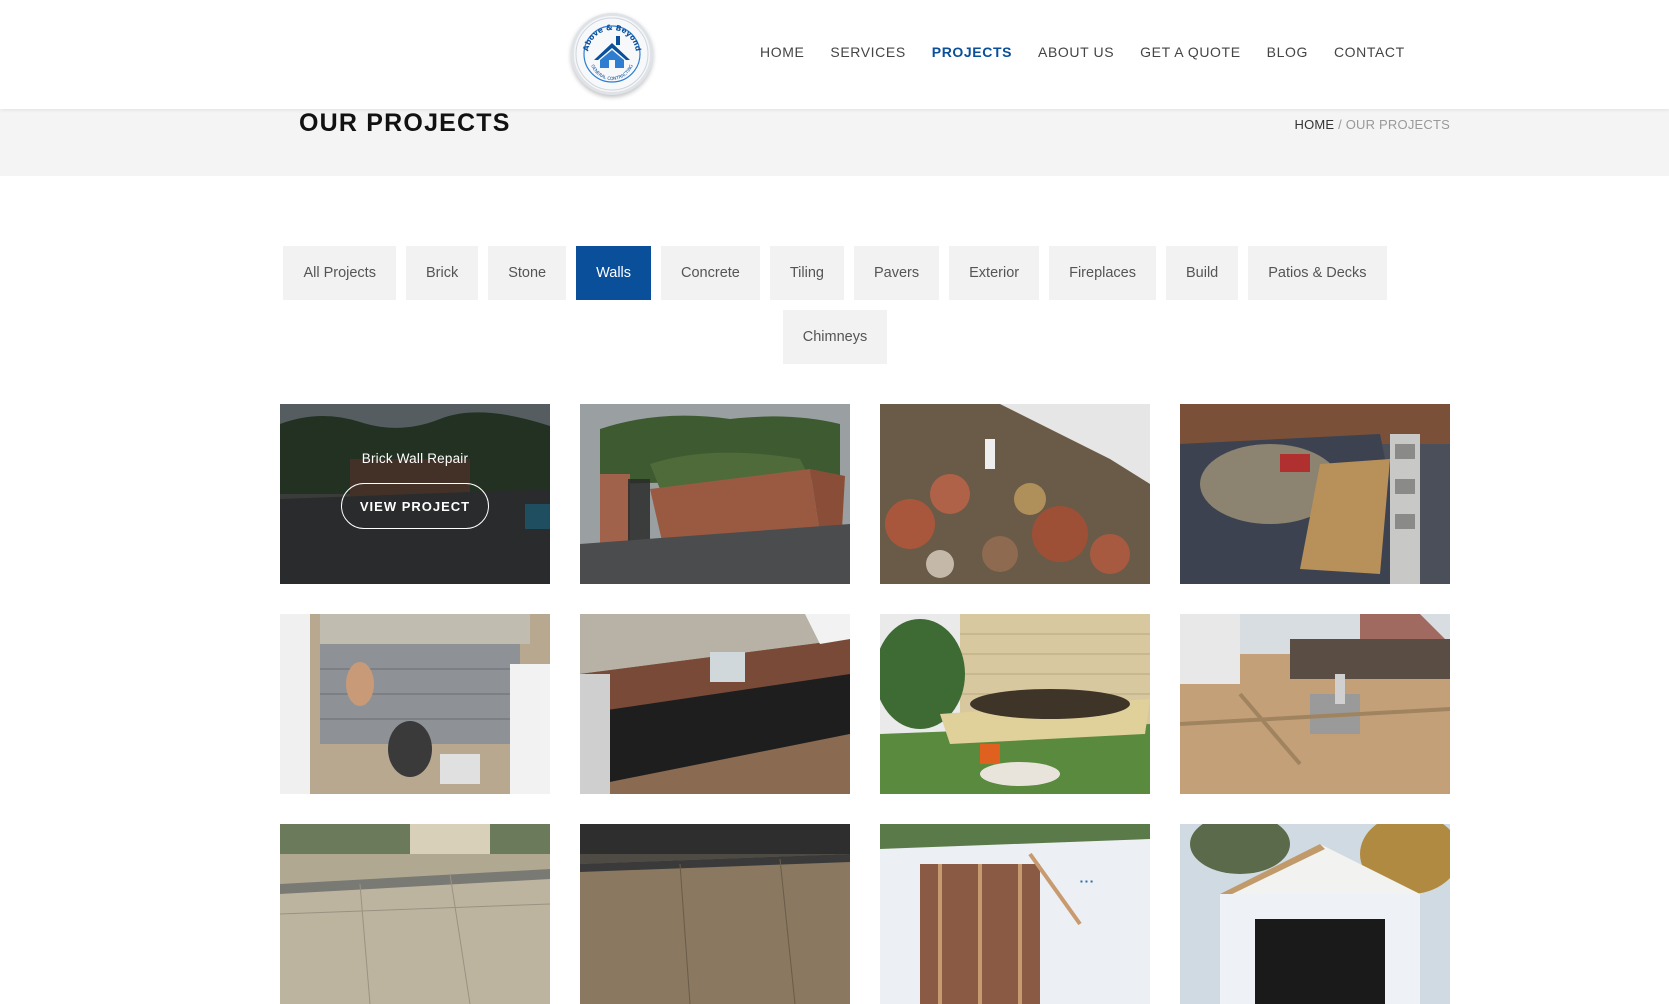 This screenshot has height=1004, width=1669. I want to click on nav-contact: CONTACT, so click(1369, 52).